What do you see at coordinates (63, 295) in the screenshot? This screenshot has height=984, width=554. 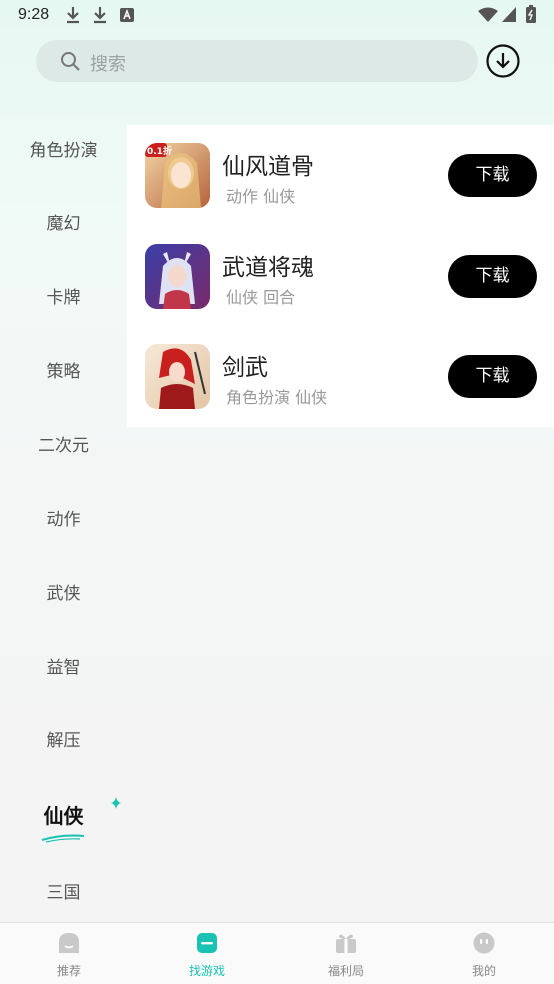 I see `category-item-card: 卡牌` at bounding box center [63, 295].